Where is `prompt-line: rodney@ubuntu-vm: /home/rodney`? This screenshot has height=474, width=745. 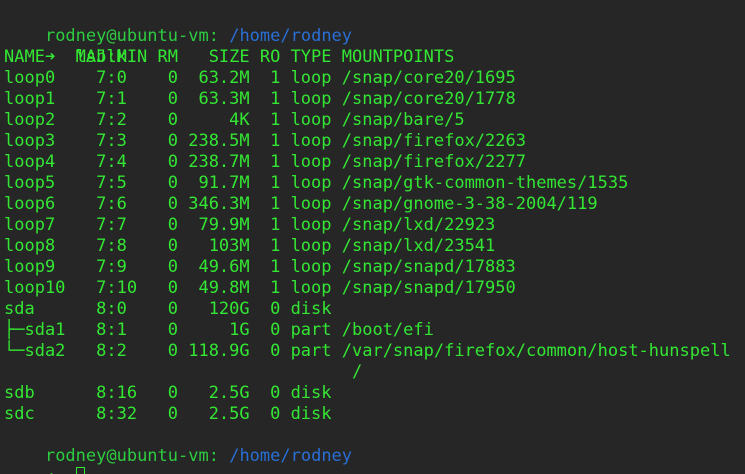
prompt-line: rodney@ubuntu-vm: /home/rodney is located at coordinates (178, 25).